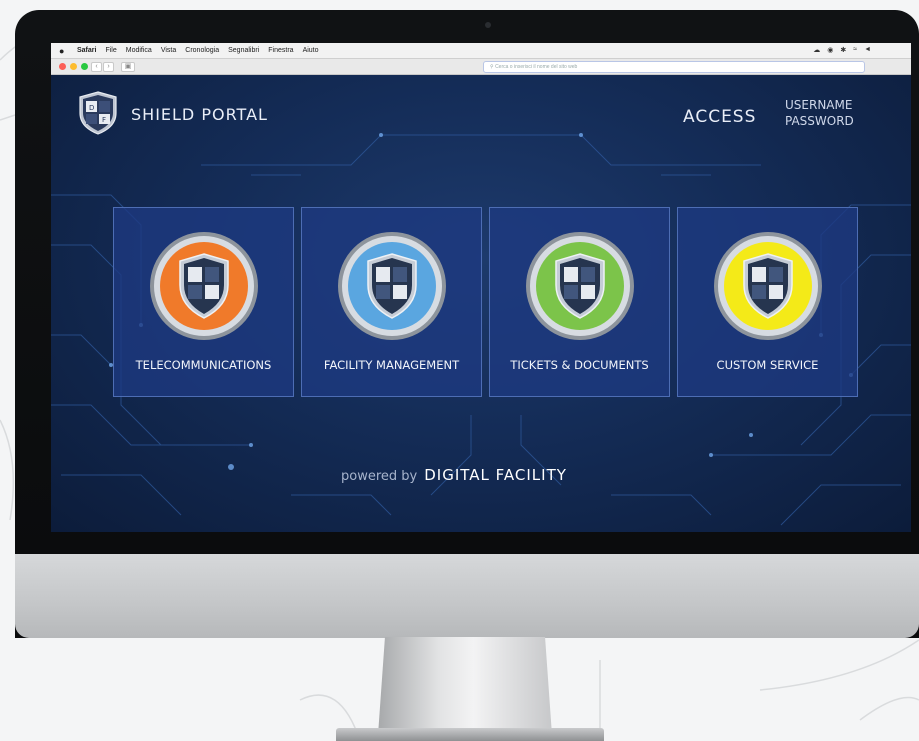  I want to click on search-icon: ⚲, so click(492, 67).